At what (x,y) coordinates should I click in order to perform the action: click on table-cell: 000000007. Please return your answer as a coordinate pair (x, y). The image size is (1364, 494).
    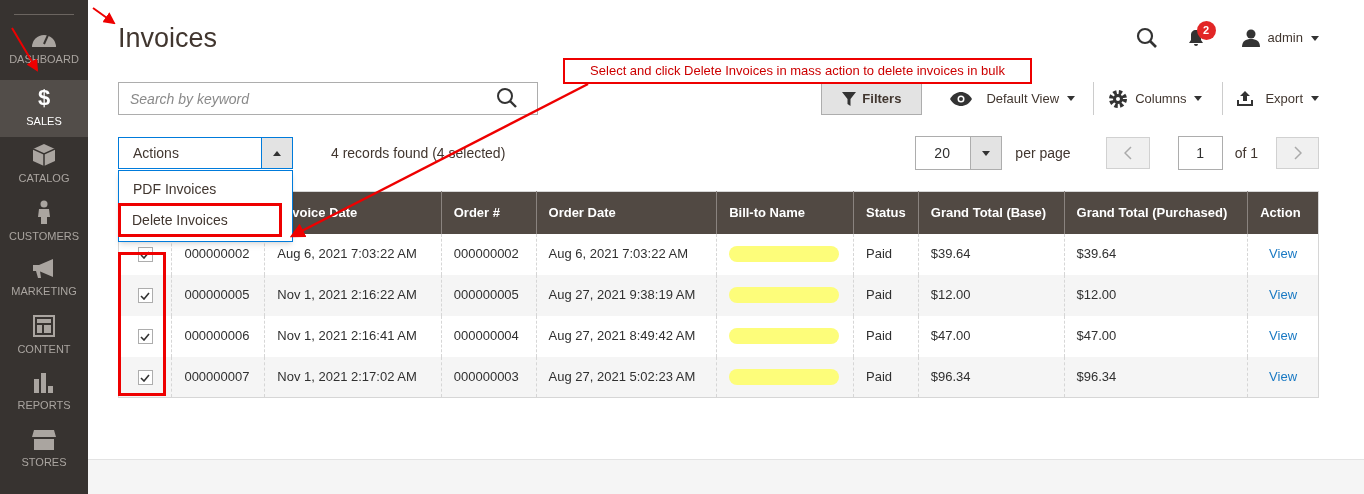
    Looking at the image, I should click on (217, 376).